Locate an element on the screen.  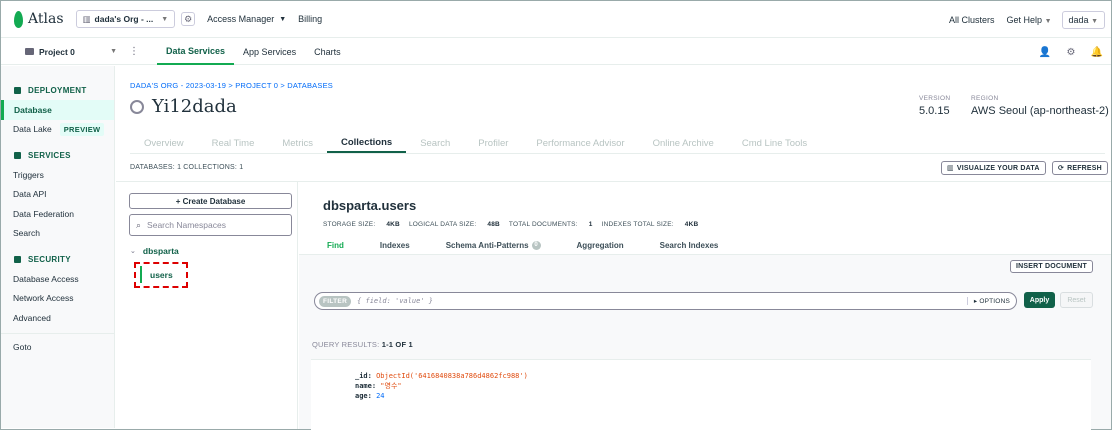
filter-bar: FILTER ▸ OPTIONS is located at coordinates (665, 301).